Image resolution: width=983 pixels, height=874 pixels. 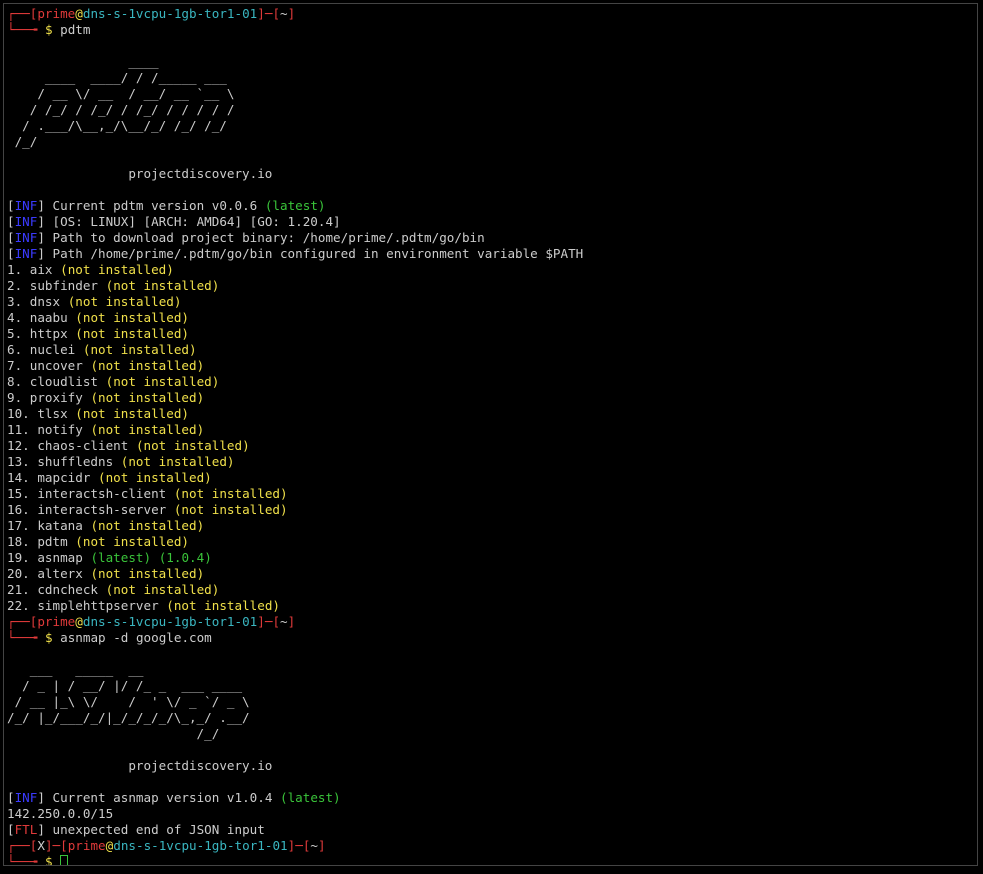 I want to click on prompt-dollar: $, so click(x=48, y=637).